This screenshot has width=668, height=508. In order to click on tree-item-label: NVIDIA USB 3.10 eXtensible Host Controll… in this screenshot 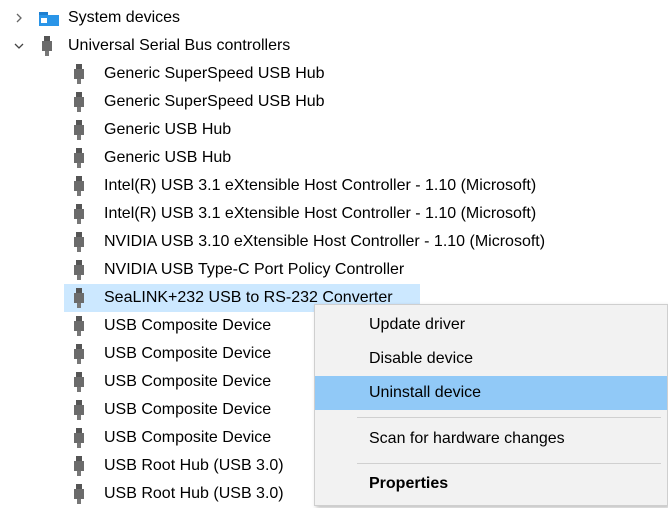, I will do `click(325, 241)`.